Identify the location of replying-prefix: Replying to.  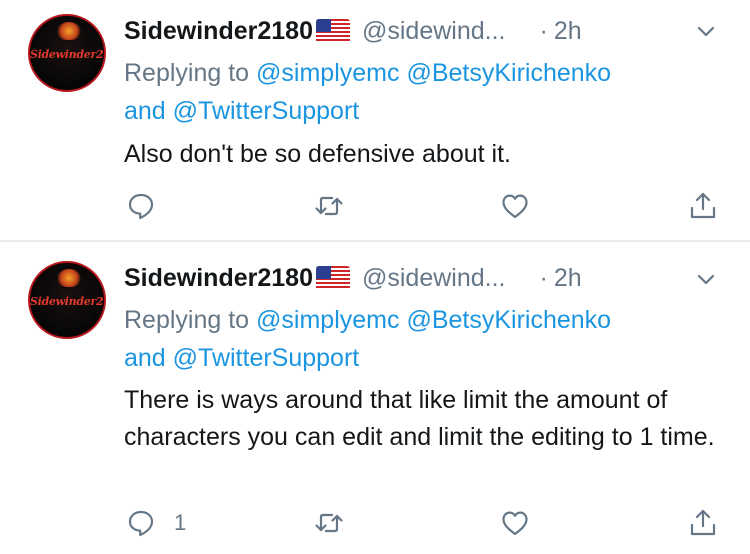
(187, 320).